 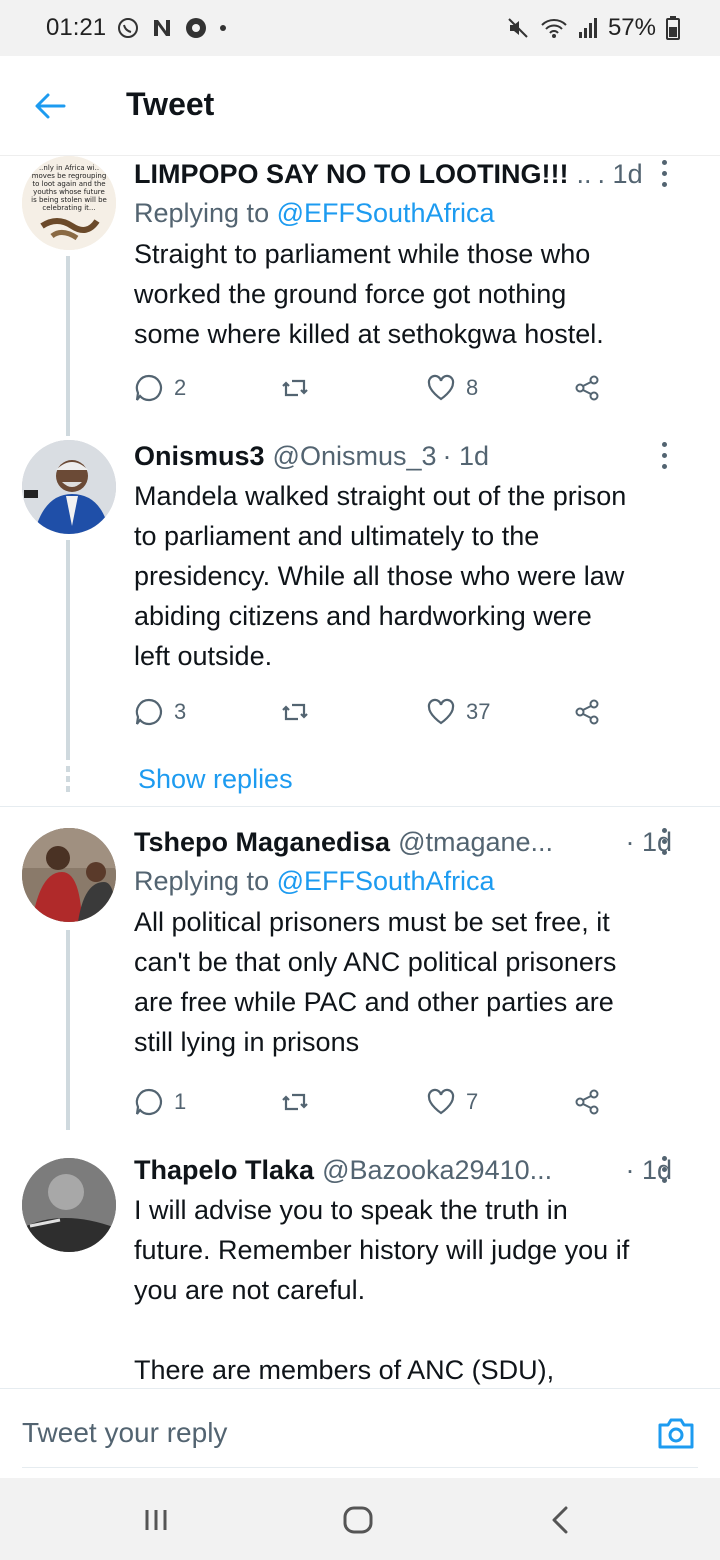 I want to click on reply-count: 1, so click(x=180, y=1101).